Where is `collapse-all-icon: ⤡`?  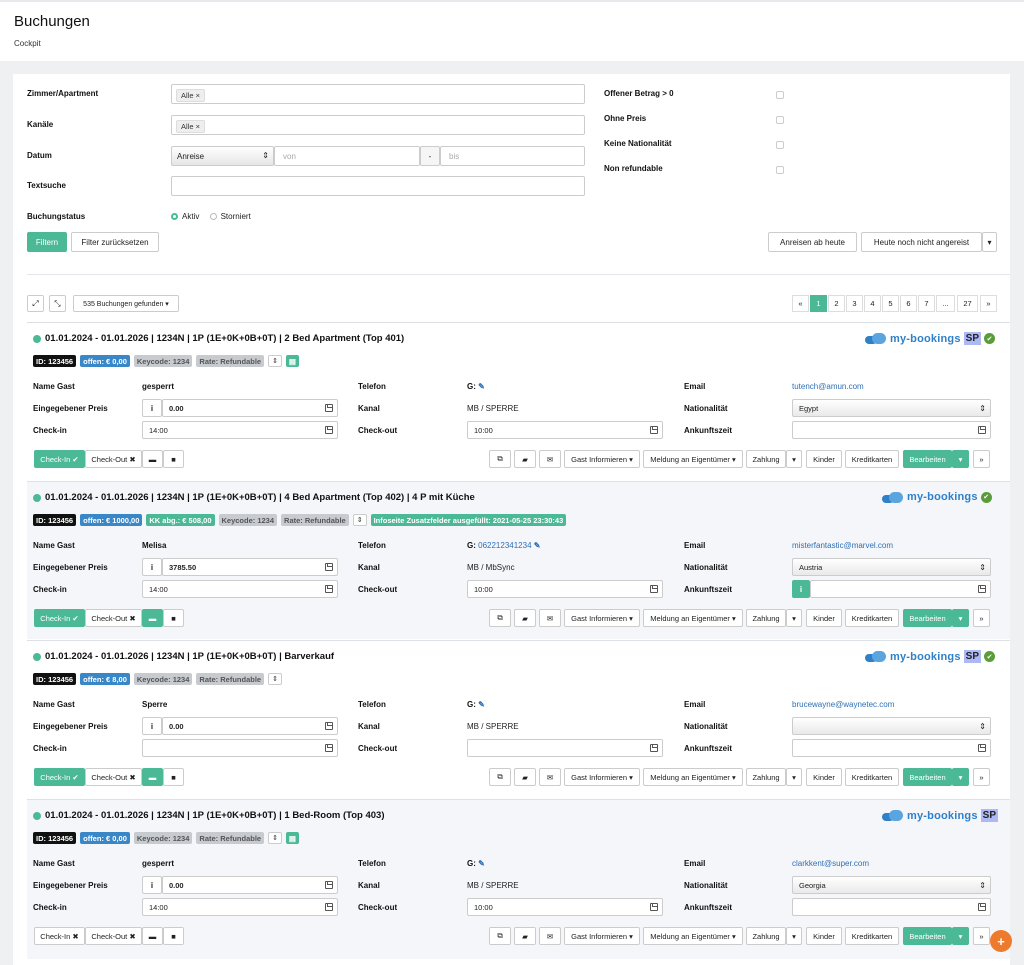
collapse-all-icon: ⤡ is located at coordinates (57, 303).